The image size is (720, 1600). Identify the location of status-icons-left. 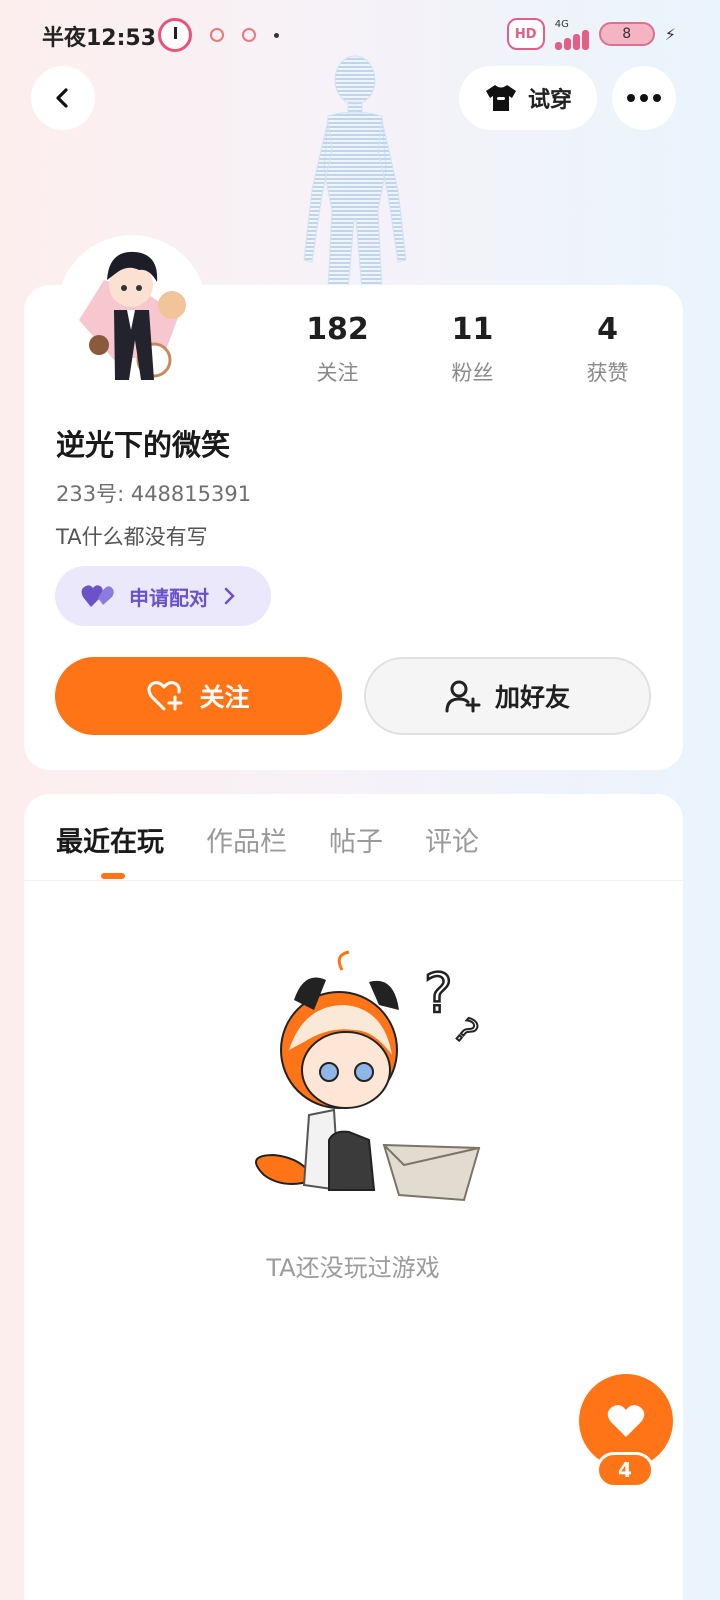
(218, 35).